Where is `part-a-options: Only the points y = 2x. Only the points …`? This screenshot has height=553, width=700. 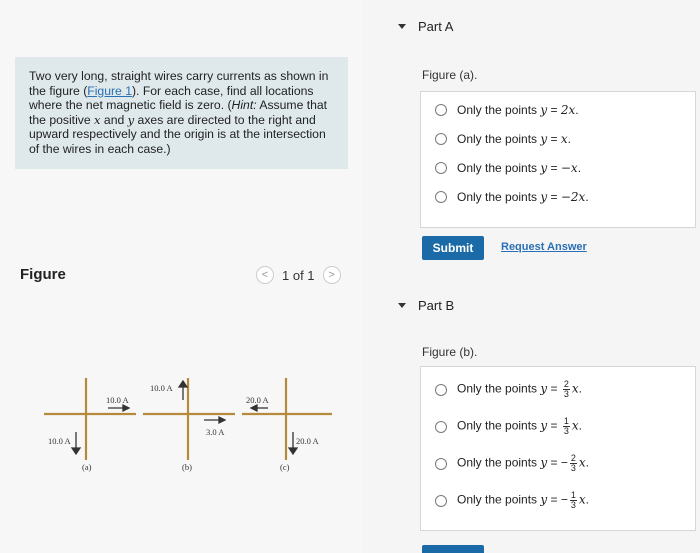
part-a-options: Only the points y = 2x. Only the points … is located at coordinates (558, 159).